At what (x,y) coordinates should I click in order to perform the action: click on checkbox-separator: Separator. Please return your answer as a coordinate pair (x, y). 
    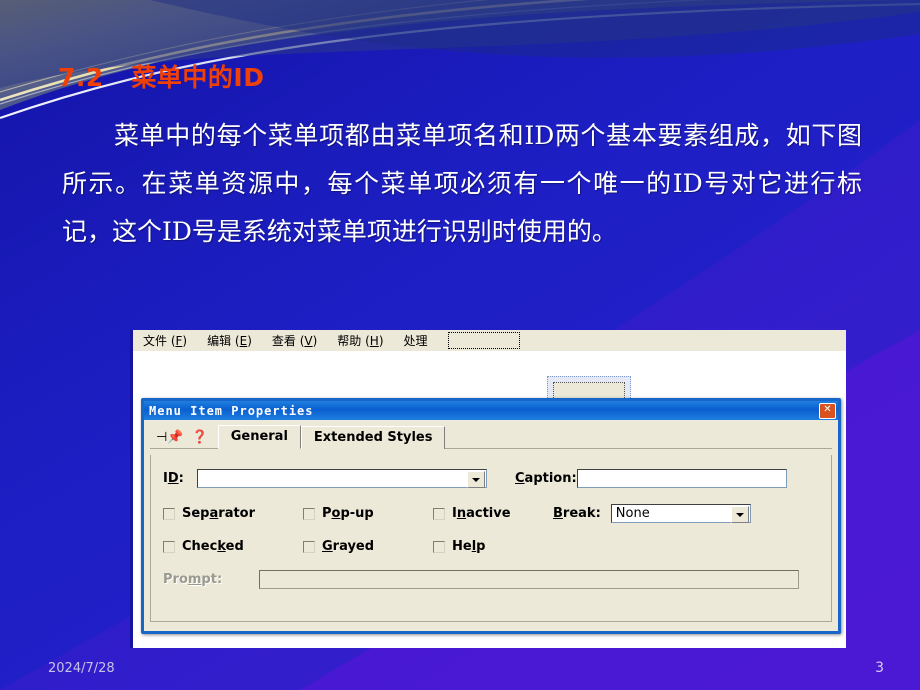
    Looking at the image, I should click on (233, 513).